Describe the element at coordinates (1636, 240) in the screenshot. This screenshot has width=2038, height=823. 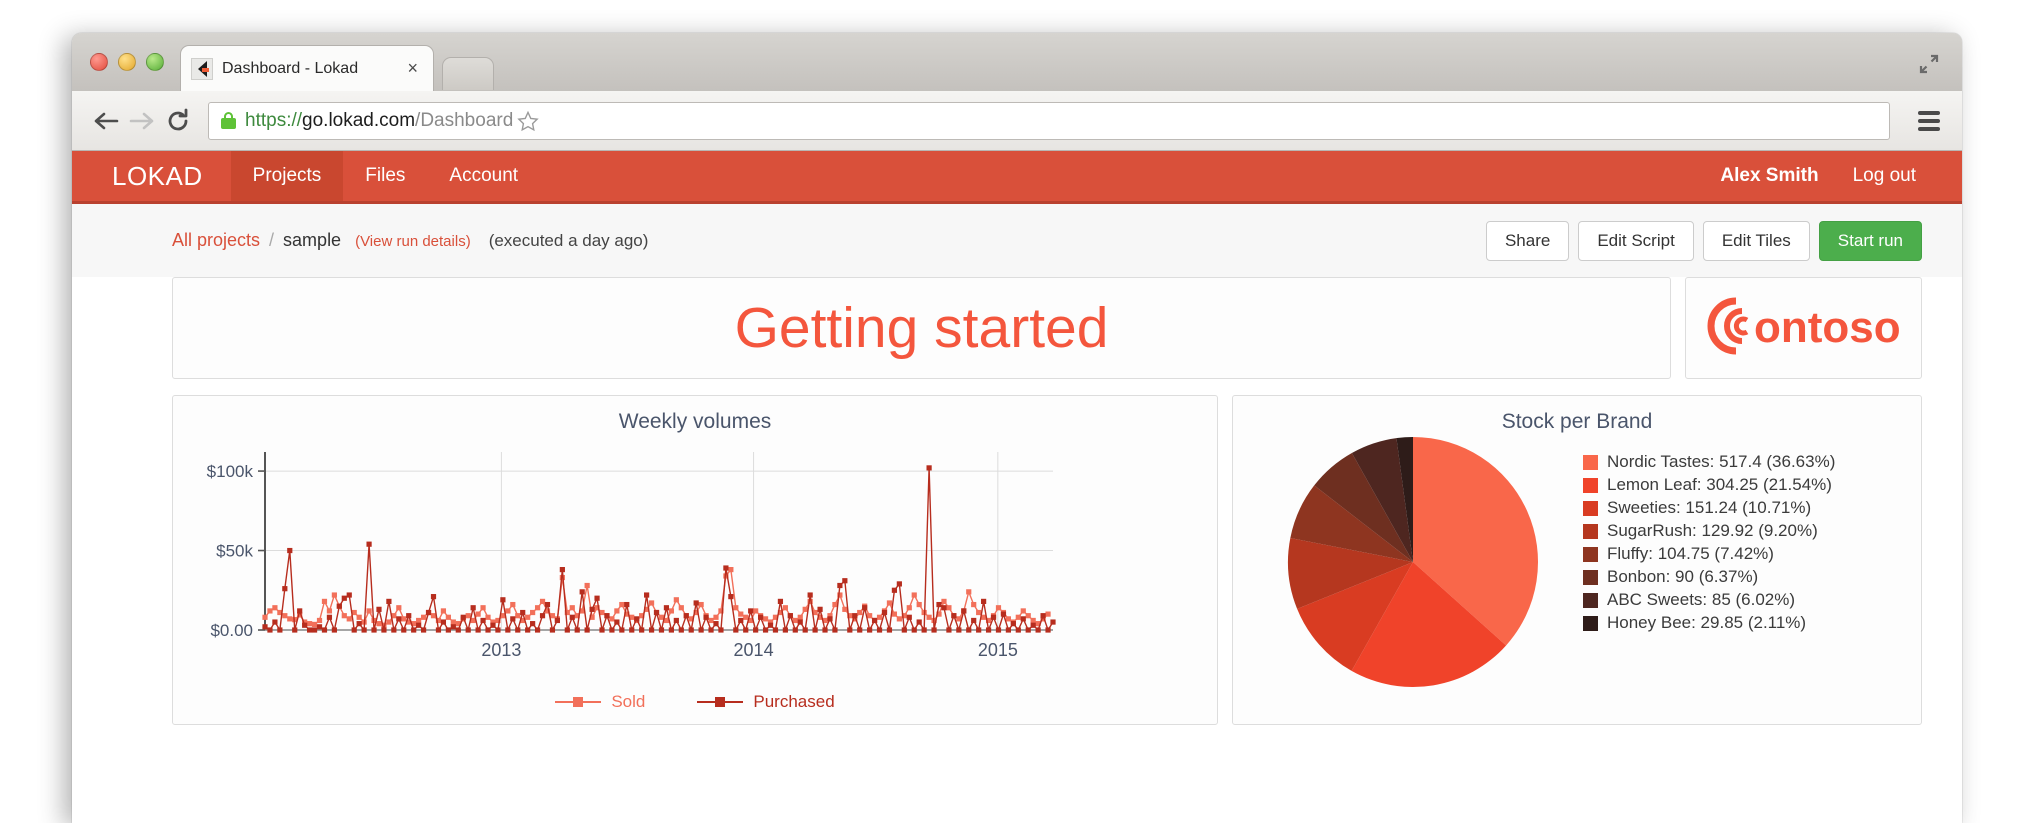
I see `edit-script-button: Edit Script` at that location.